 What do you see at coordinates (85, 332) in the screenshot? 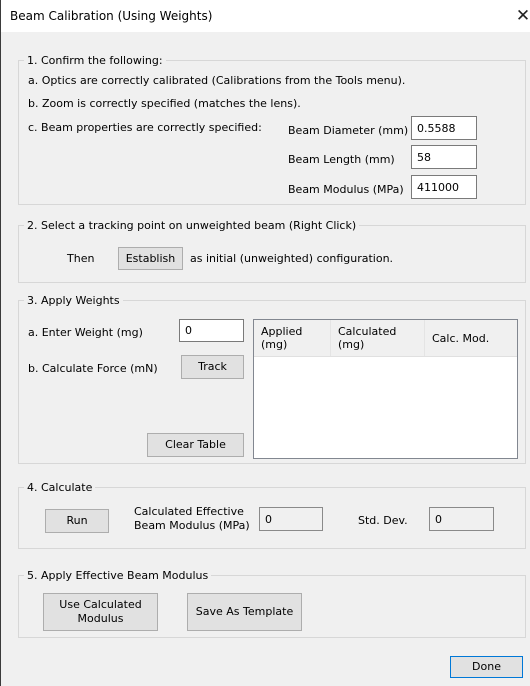
I see `enter-weight-label: a. Enter Weight (mg)` at bounding box center [85, 332].